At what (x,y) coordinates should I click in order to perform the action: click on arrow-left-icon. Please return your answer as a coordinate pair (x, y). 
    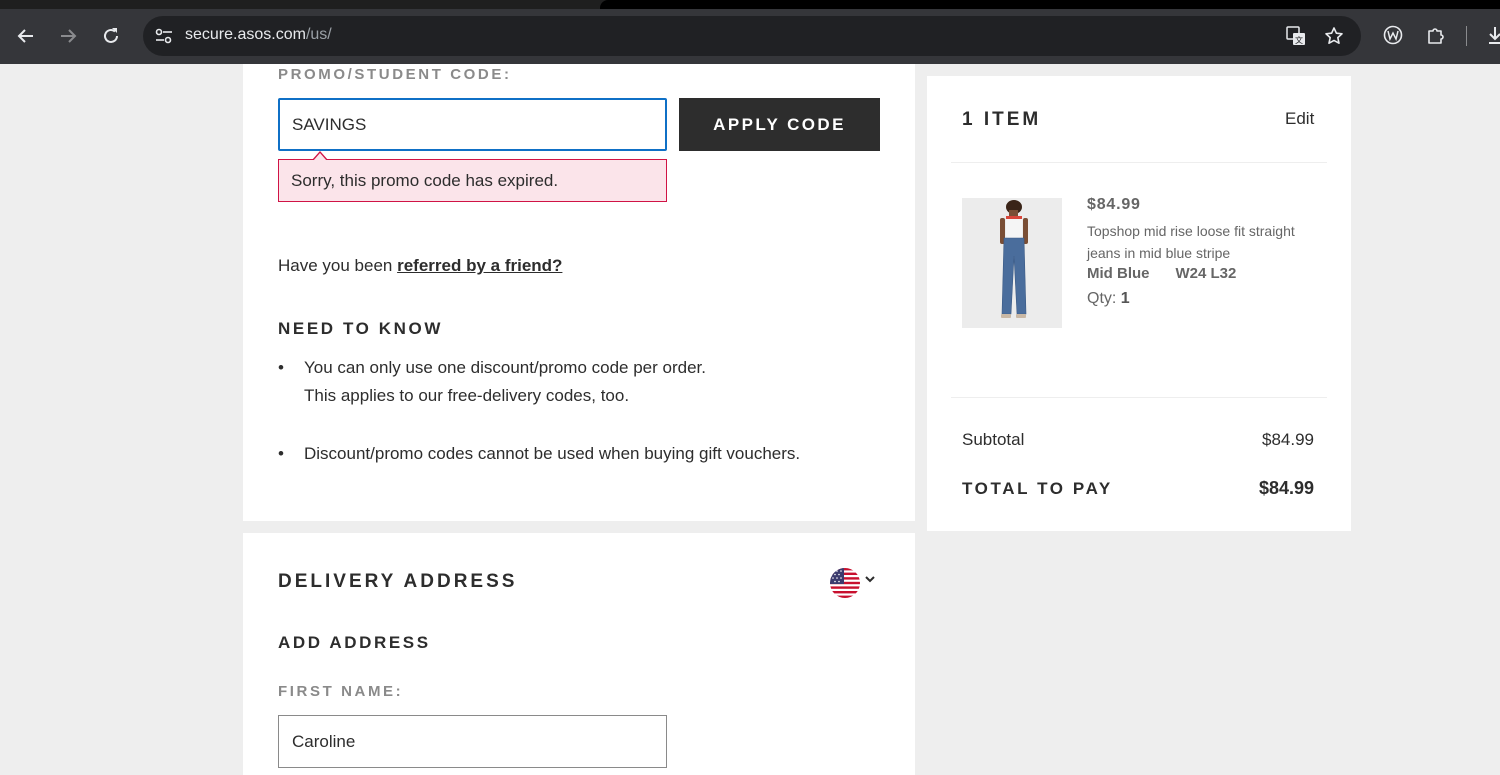
    Looking at the image, I should click on (25, 36).